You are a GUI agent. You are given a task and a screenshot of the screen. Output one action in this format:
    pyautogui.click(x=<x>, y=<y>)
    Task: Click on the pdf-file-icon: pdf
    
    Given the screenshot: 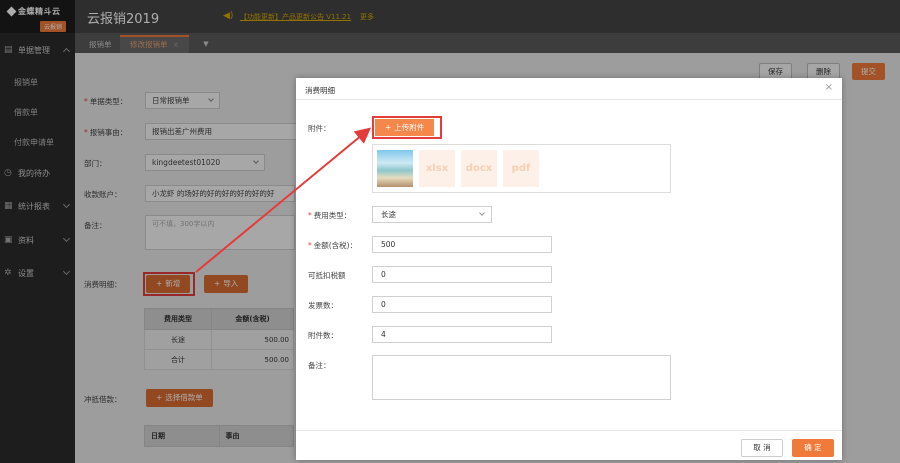 What is the action you would take?
    pyautogui.click(x=521, y=168)
    